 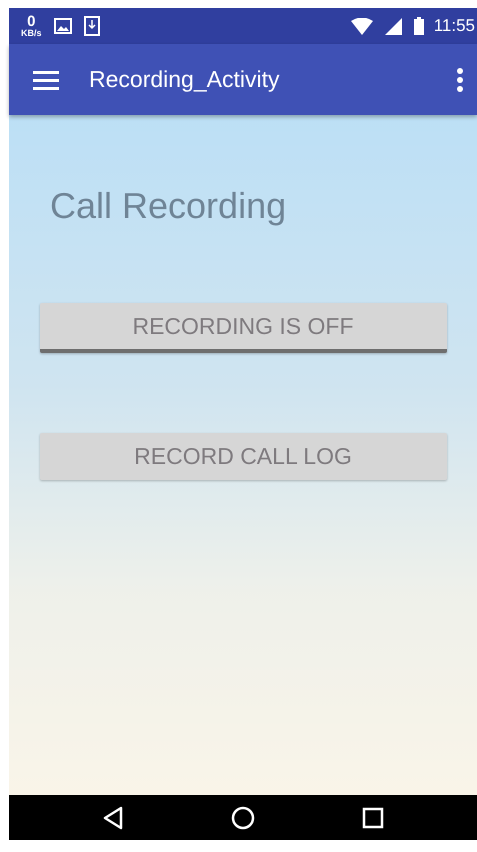 I want to click on wifi-icon, so click(x=361, y=26).